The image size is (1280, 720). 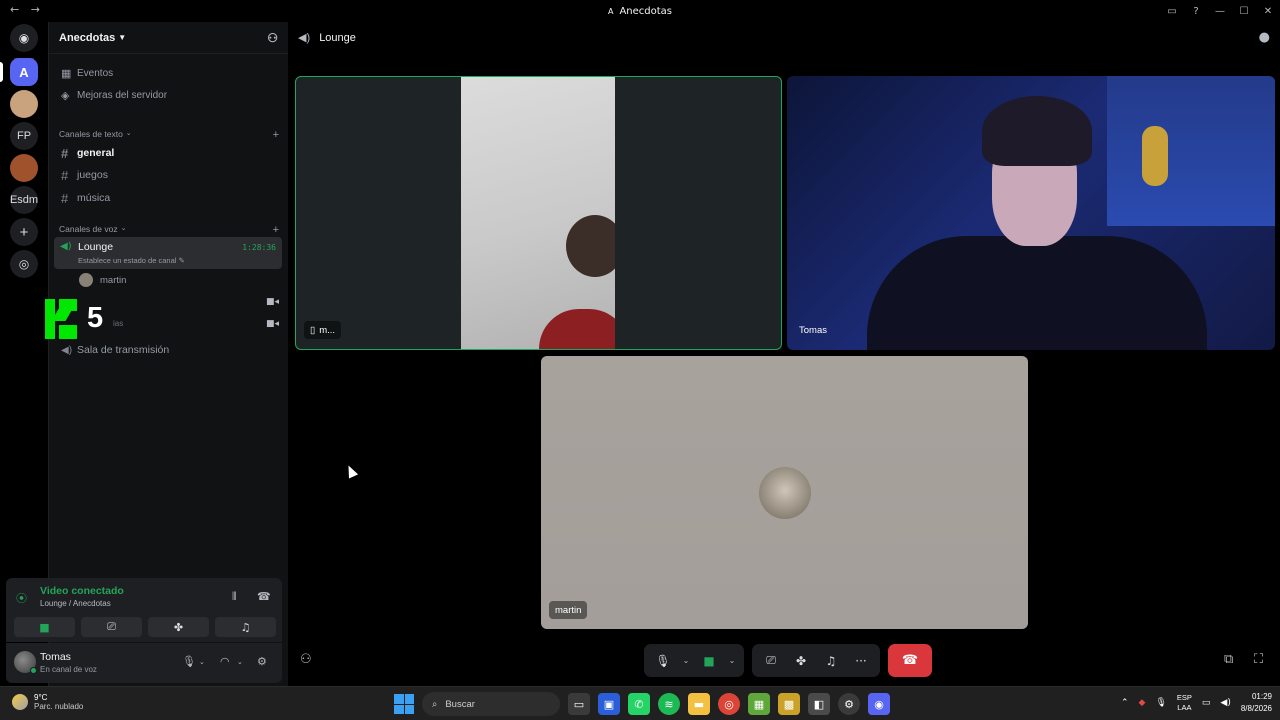 What do you see at coordinates (234, 597) in the screenshot?
I see `noise-suppression-icon: ⫴` at bounding box center [234, 597].